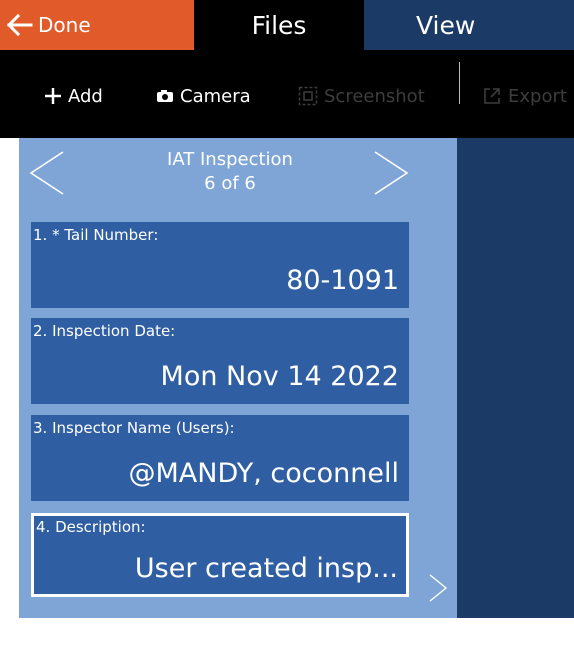 Image resolution: width=574 pixels, height=647 pixels. Describe the element at coordinates (53, 96) in the screenshot. I see `plus-icon` at that location.